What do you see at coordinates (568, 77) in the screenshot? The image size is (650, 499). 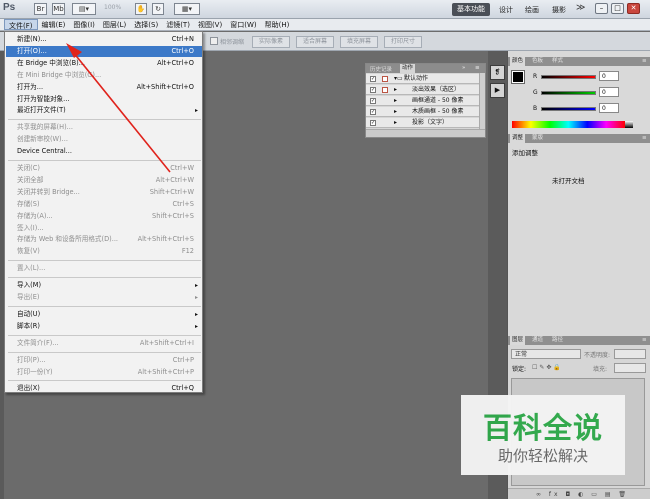 I see `red-slider` at bounding box center [568, 77].